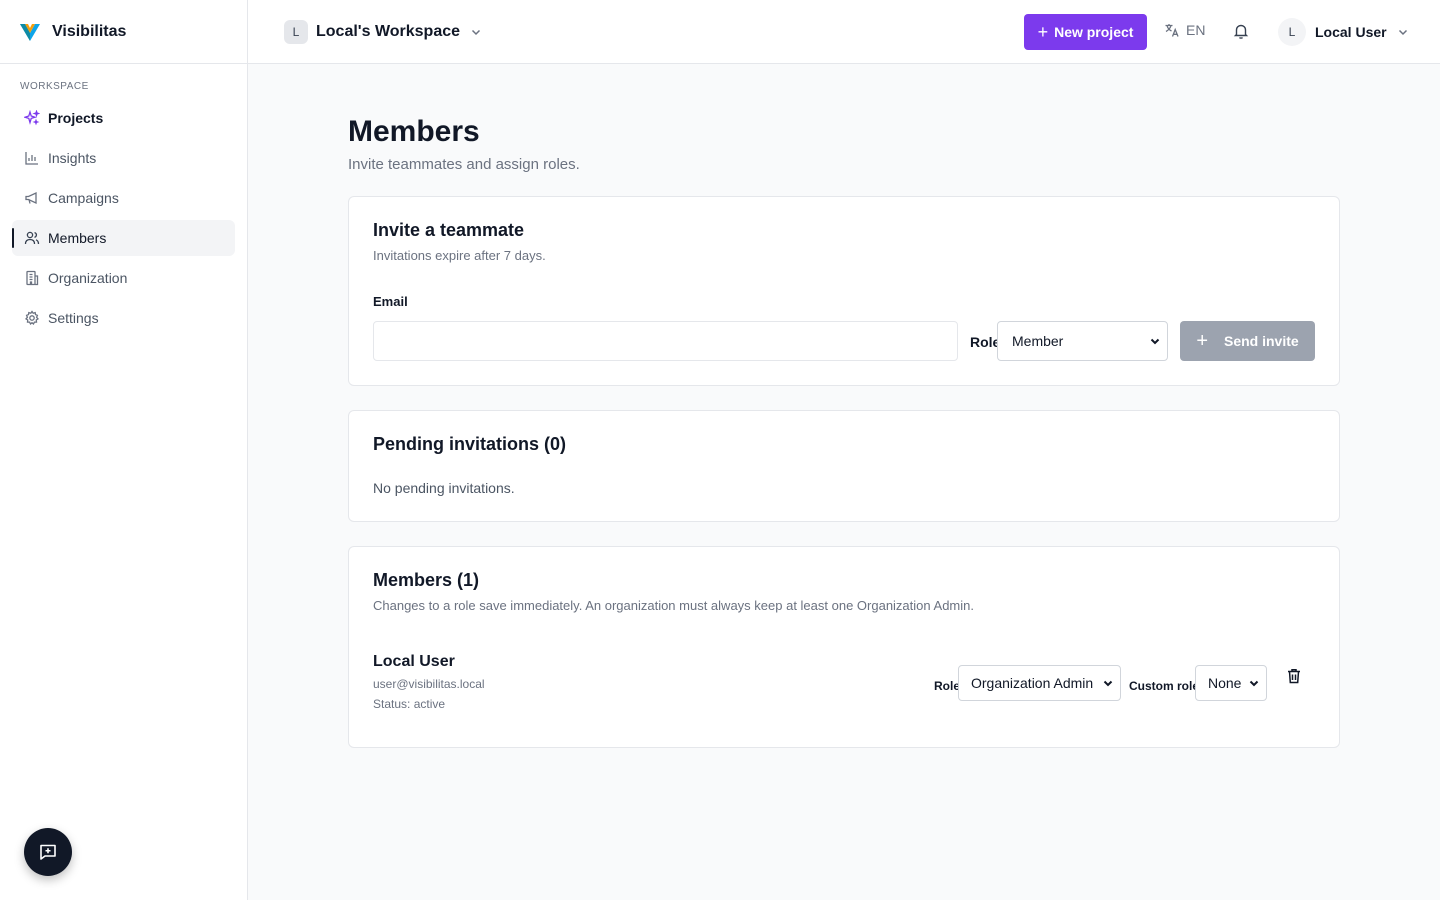 Image resolution: width=1440 pixels, height=900 pixels. I want to click on custom-role-label: Custom role, so click(1164, 686).